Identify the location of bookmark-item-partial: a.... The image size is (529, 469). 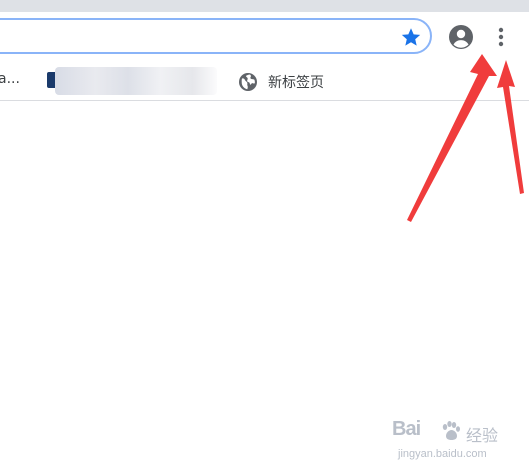
(10, 79).